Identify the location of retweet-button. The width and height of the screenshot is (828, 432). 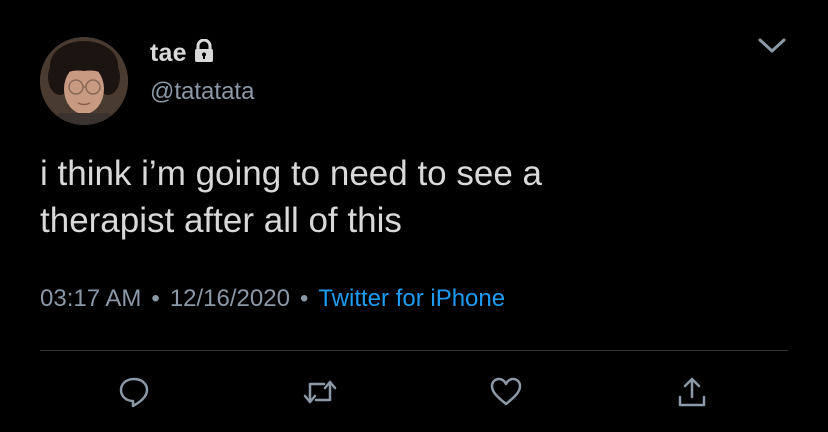
(320, 394).